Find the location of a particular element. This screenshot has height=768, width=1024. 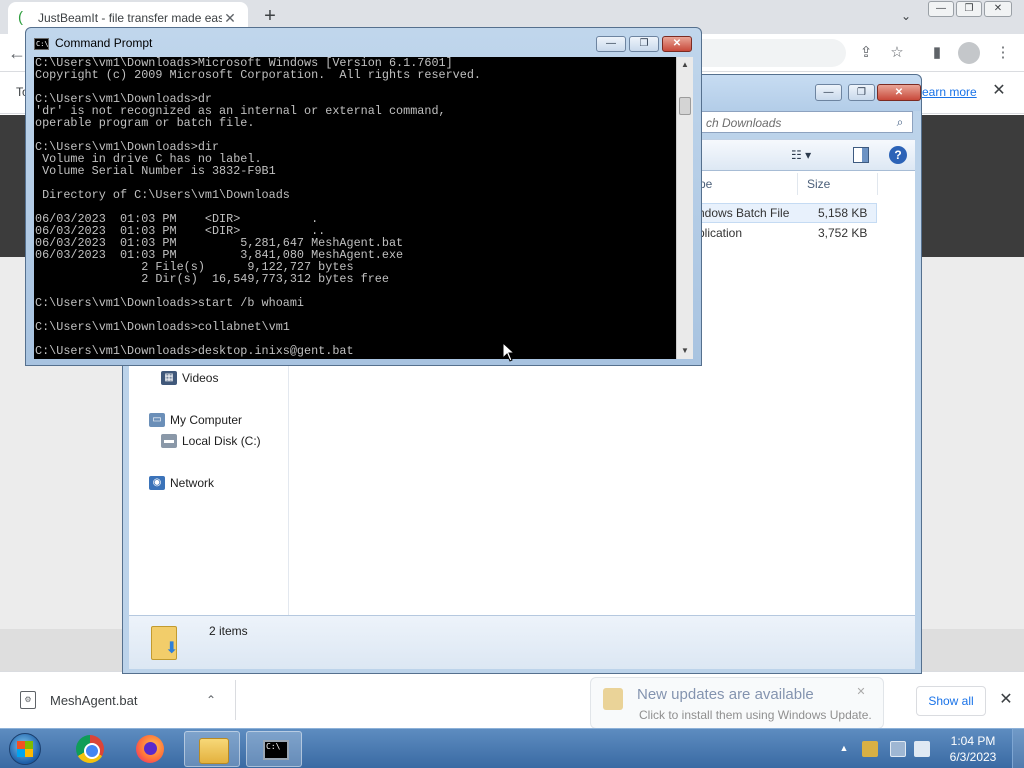

nav-item-my-computer: ▭ My Computer is located at coordinates (195, 420).